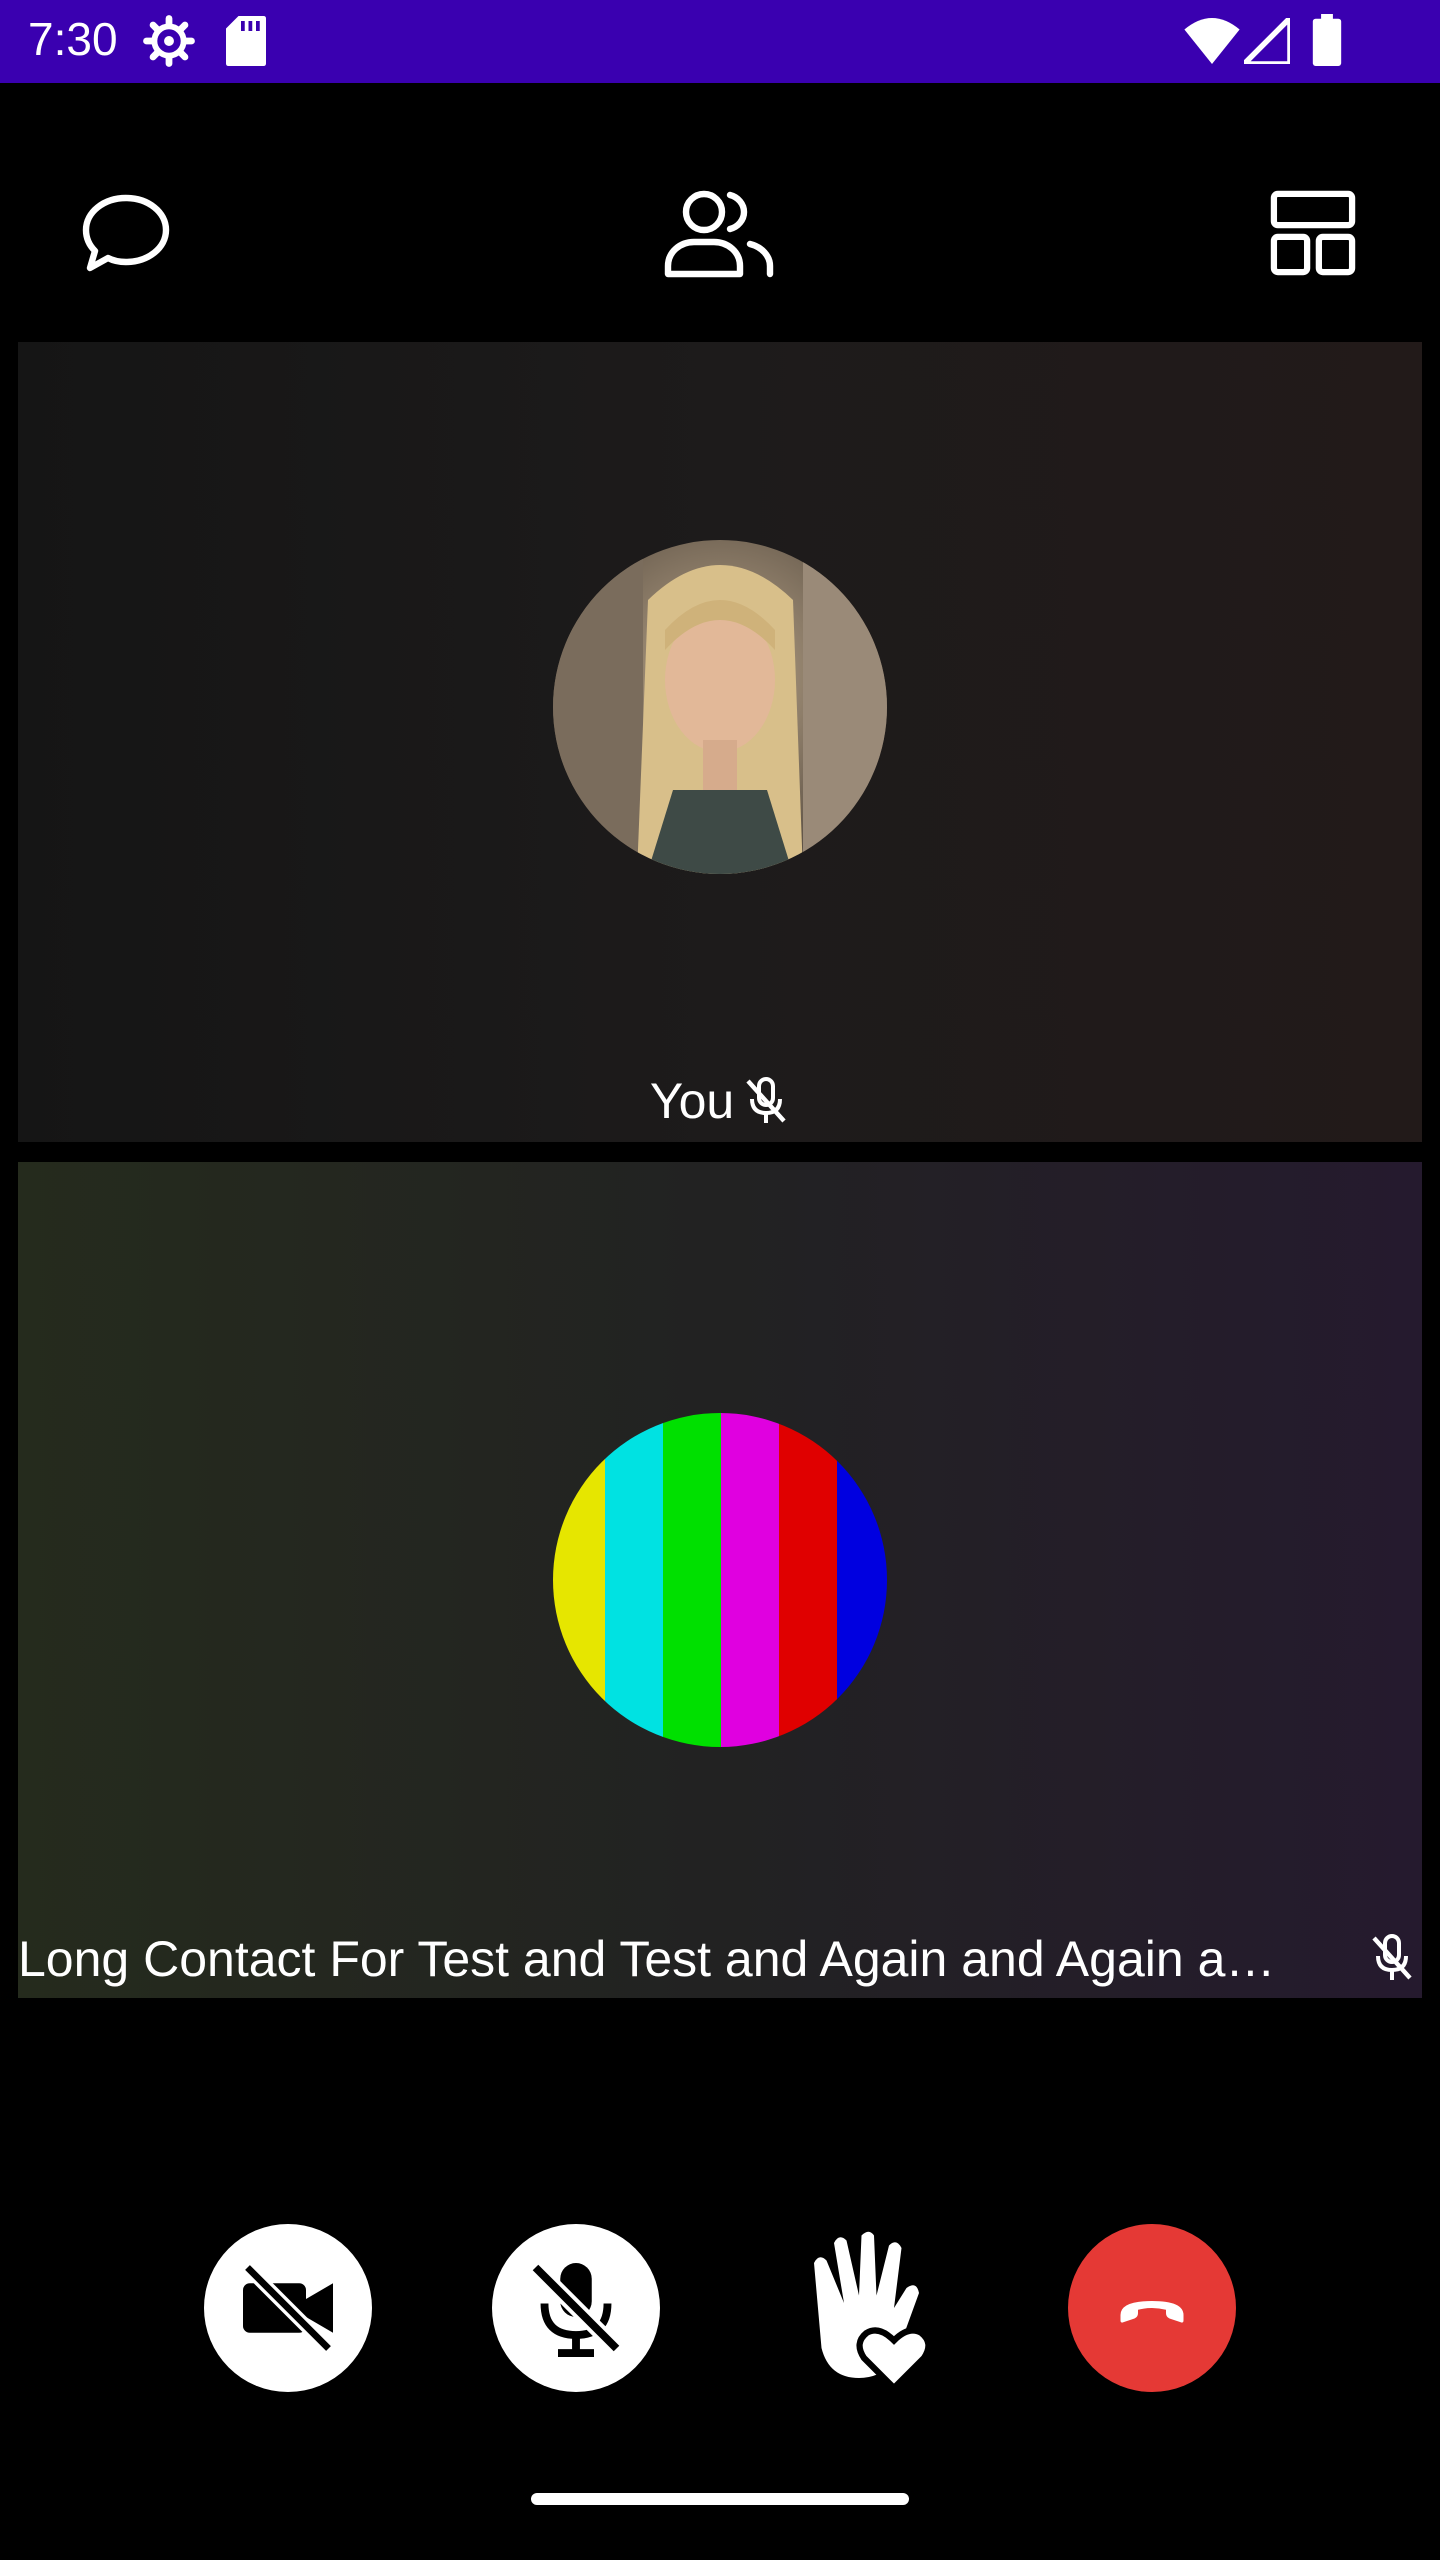 The width and height of the screenshot is (1440, 2560). I want to click on layout-icon, so click(1313, 233).